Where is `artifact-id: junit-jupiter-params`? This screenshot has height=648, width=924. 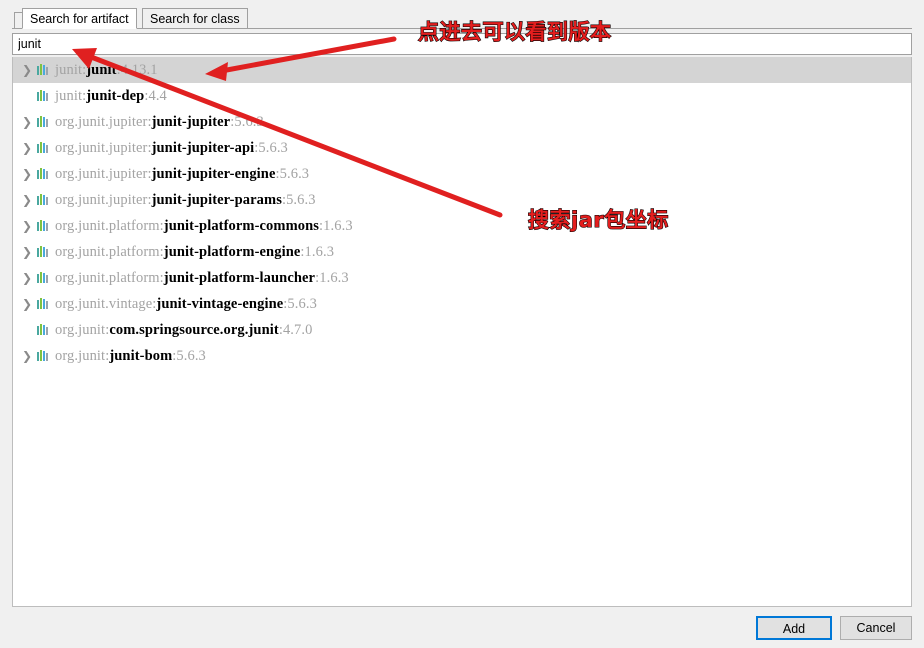 artifact-id: junit-jupiter-params is located at coordinates (216, 200).